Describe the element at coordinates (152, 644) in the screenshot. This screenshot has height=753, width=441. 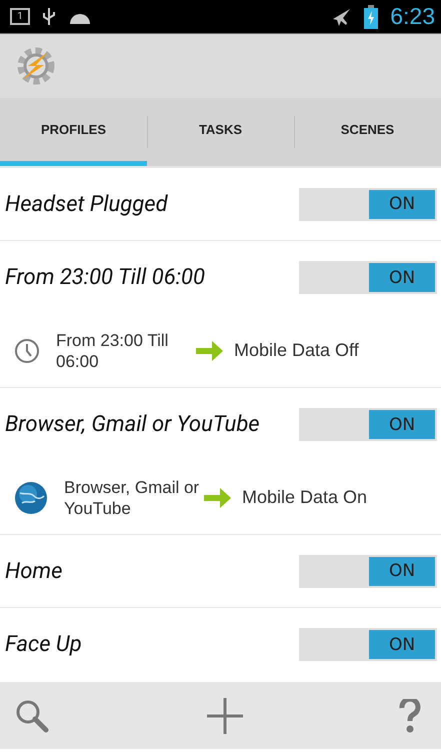
I see `profile-name: Face Up` at that location.